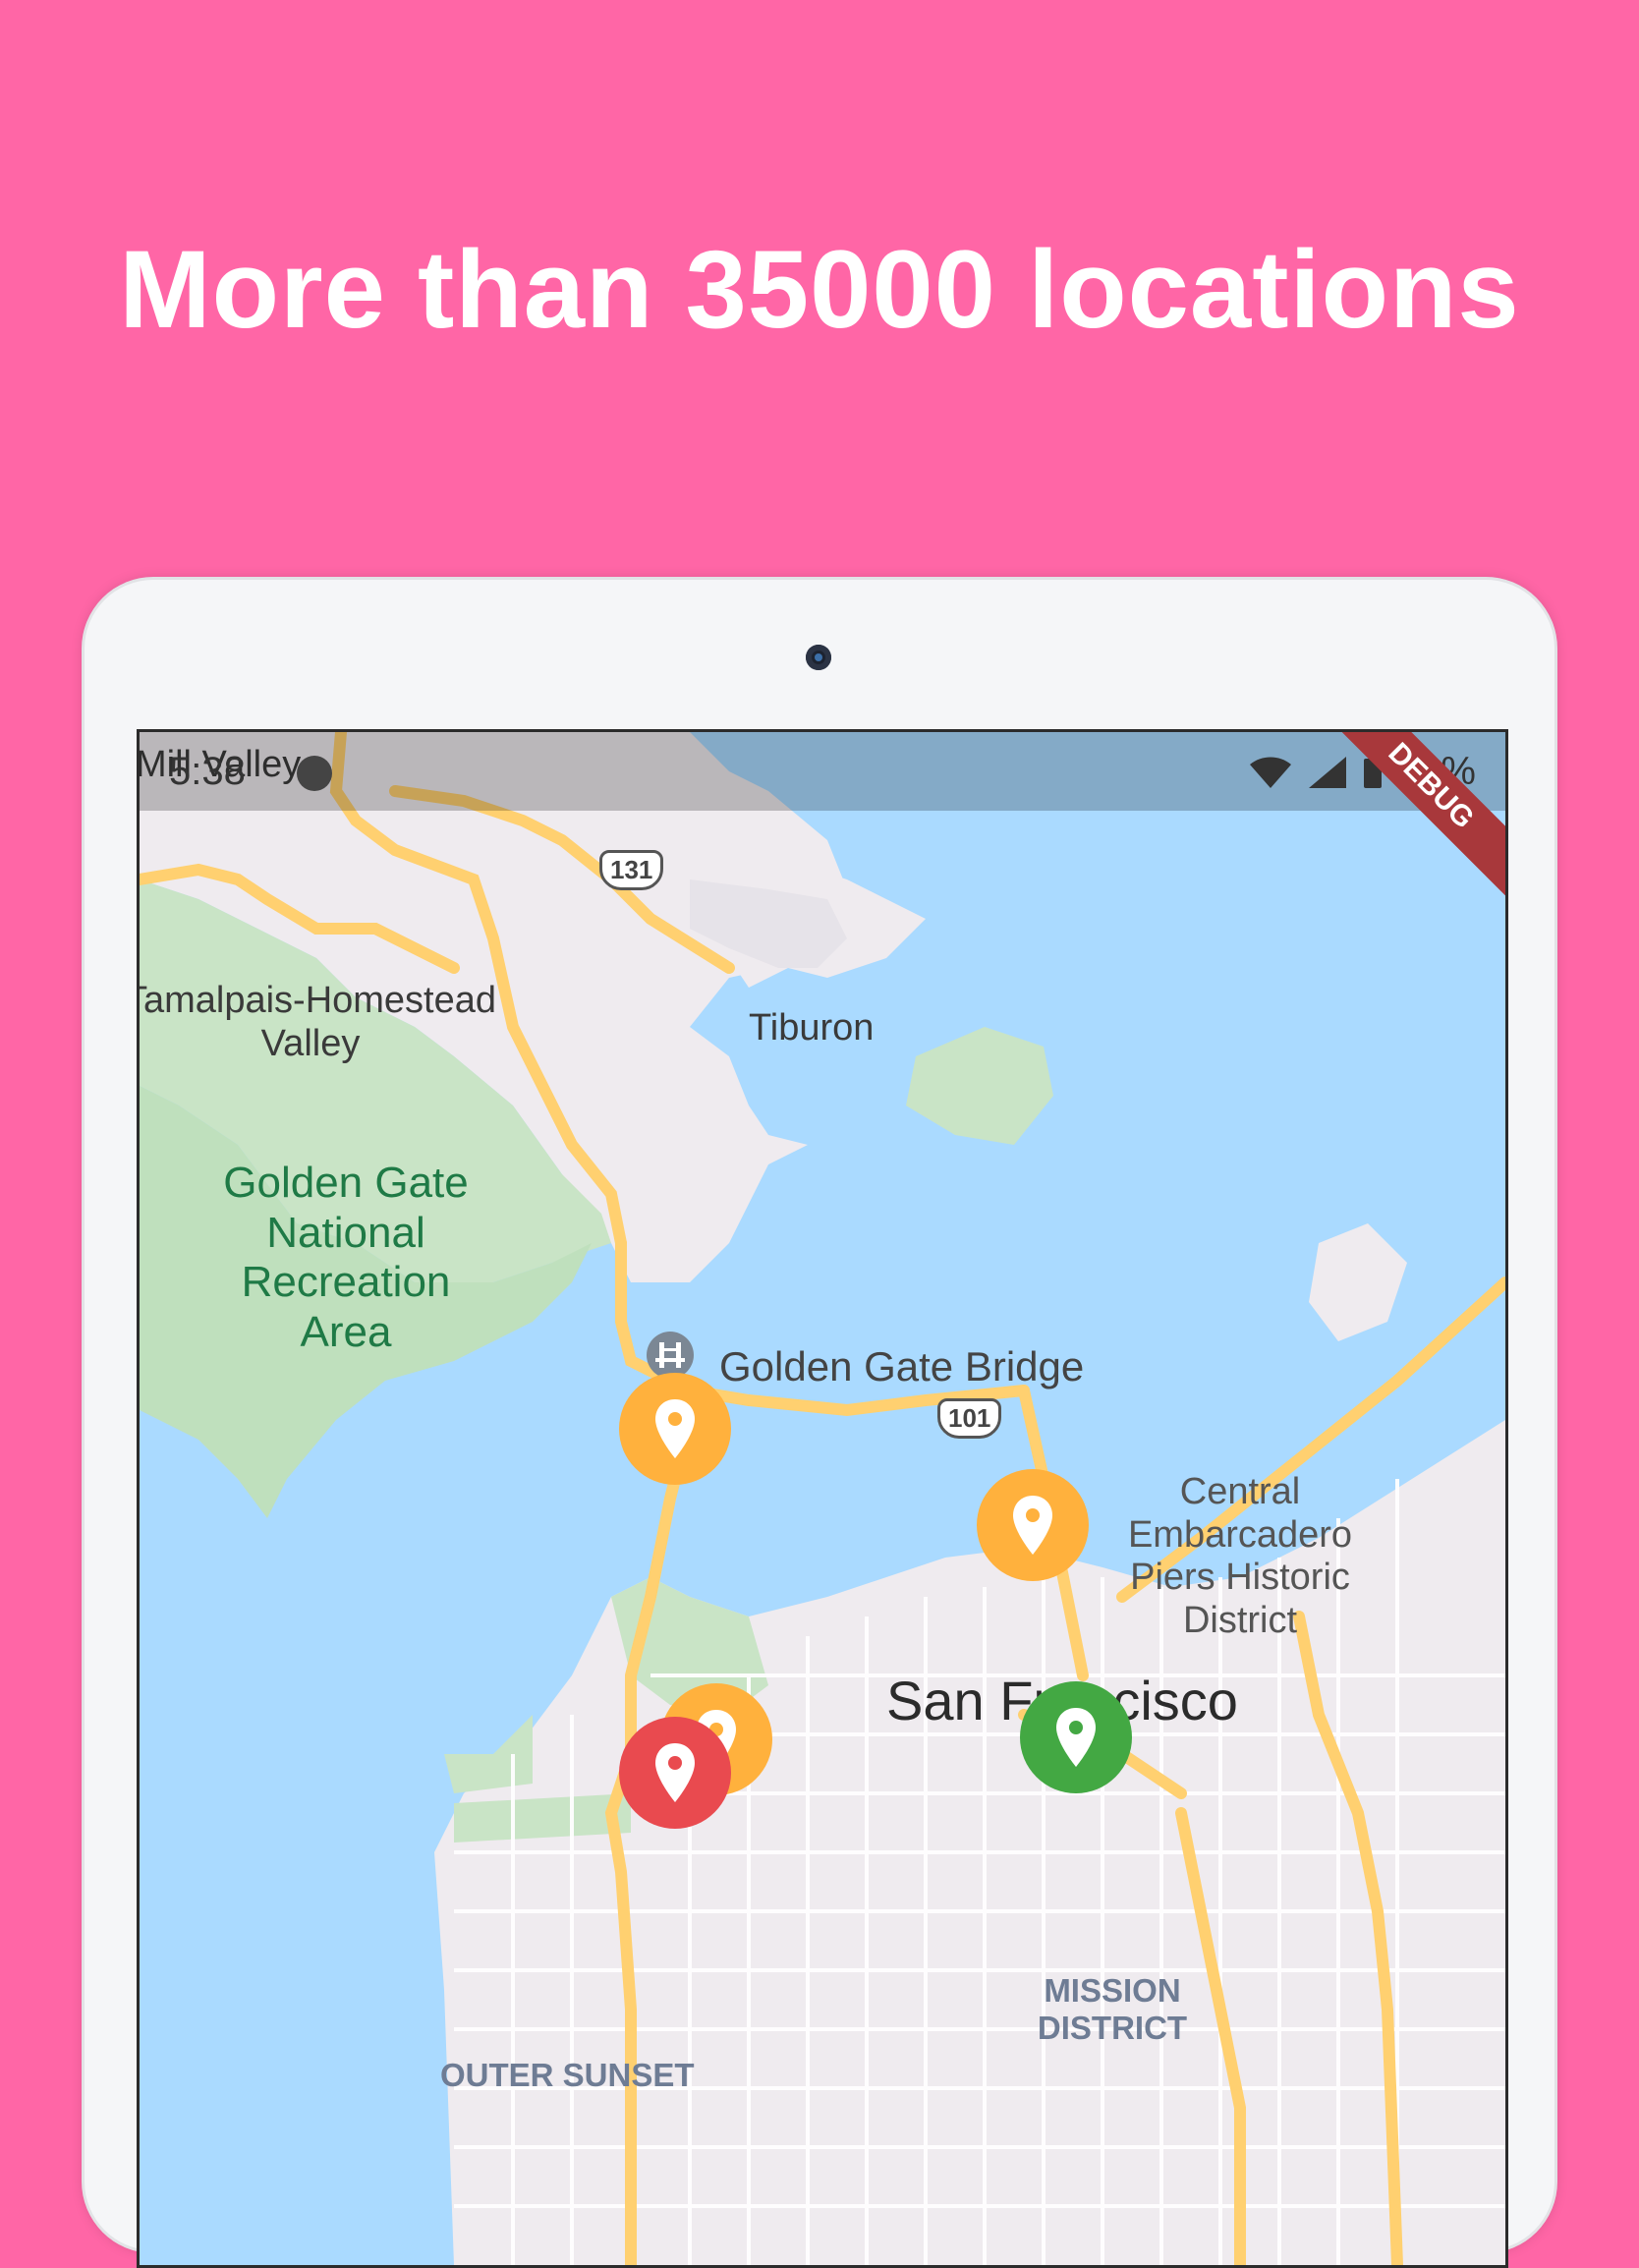 The height and width of the screenshot is (2268, 1639). Describe the element at coordinates (969, 1418) in the screenshot. I see `route-shield-101: 101` at that location.